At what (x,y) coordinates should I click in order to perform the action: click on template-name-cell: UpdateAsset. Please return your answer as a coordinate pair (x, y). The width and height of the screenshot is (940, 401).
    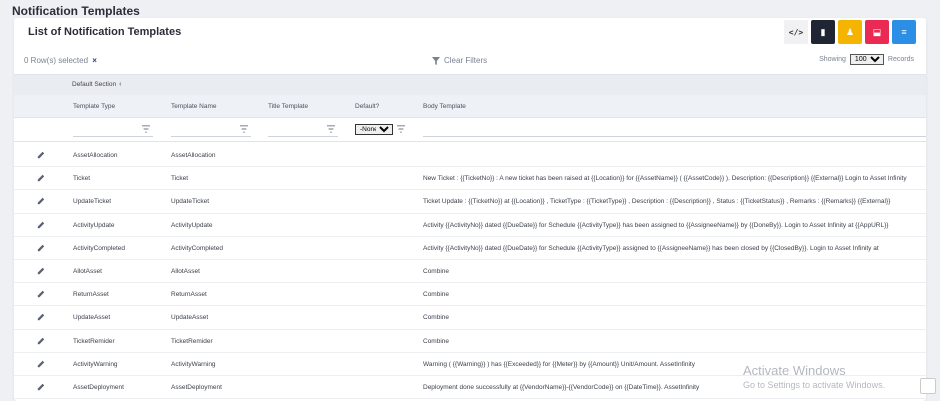
    Looking at the image, I should click on (190, 318).